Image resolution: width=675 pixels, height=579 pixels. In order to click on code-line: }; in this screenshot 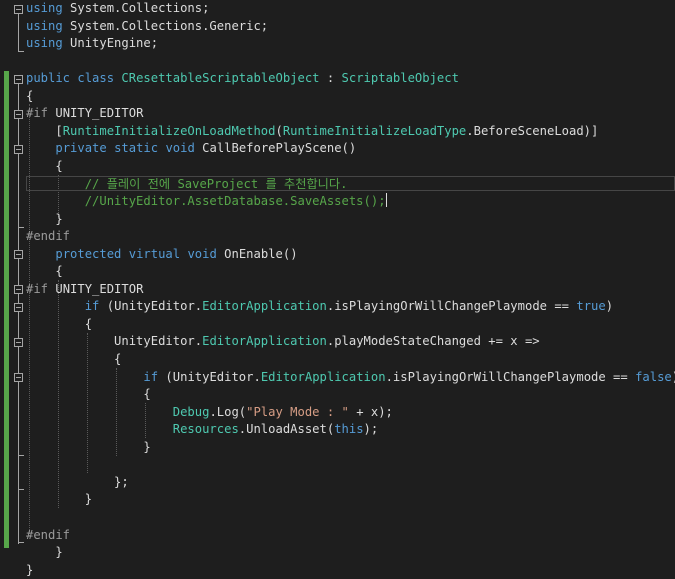, I will do `click(337, 483)`.